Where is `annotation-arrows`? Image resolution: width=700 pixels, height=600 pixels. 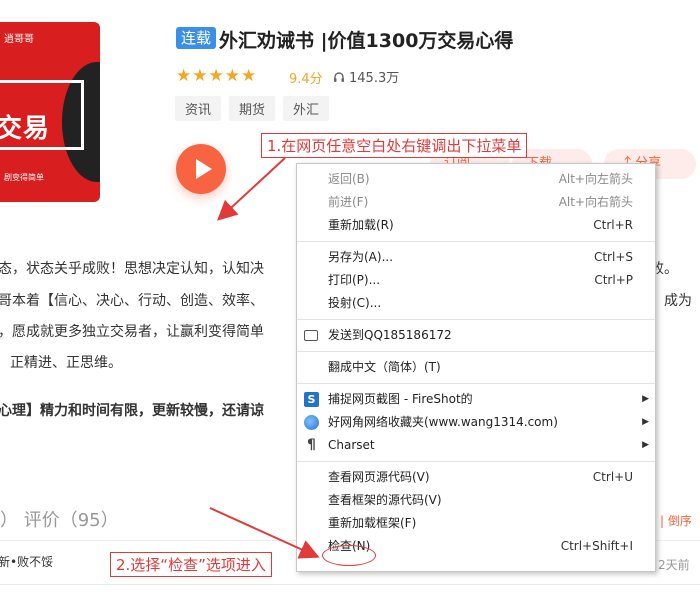
annotation-arrows is located at coordinates (264, 358).